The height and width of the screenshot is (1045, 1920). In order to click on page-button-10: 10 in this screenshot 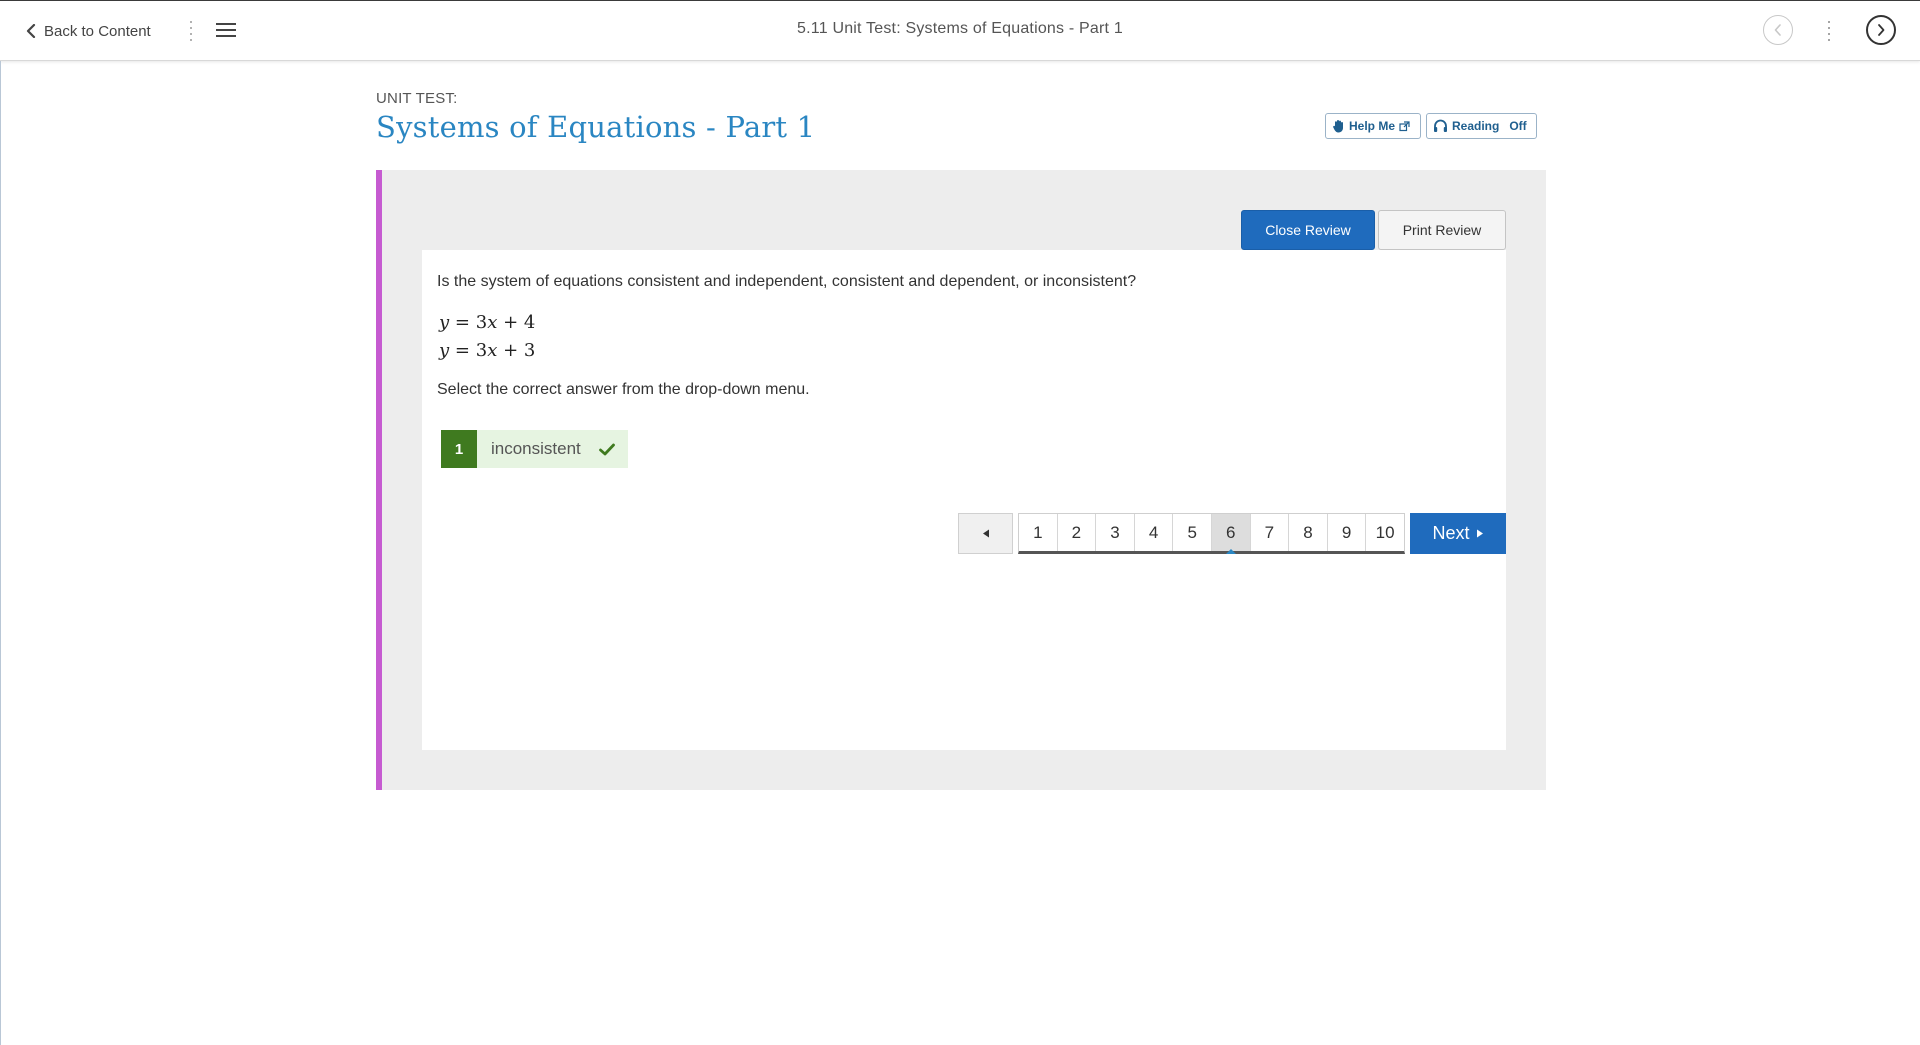, I will do `click(1385, 532)`.